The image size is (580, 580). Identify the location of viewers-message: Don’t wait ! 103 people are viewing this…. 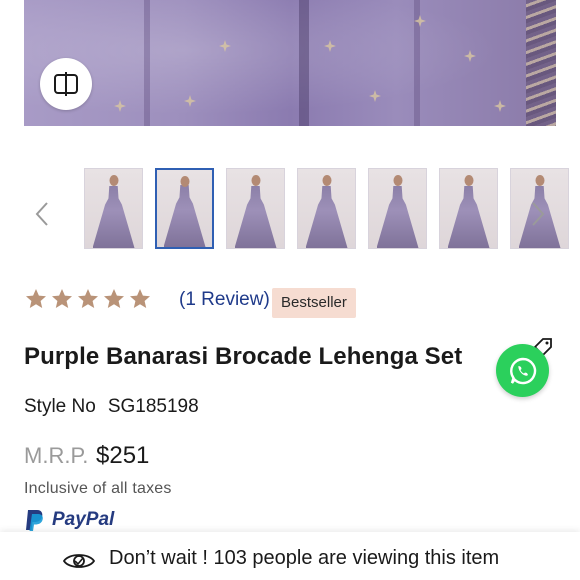
(304, 558).